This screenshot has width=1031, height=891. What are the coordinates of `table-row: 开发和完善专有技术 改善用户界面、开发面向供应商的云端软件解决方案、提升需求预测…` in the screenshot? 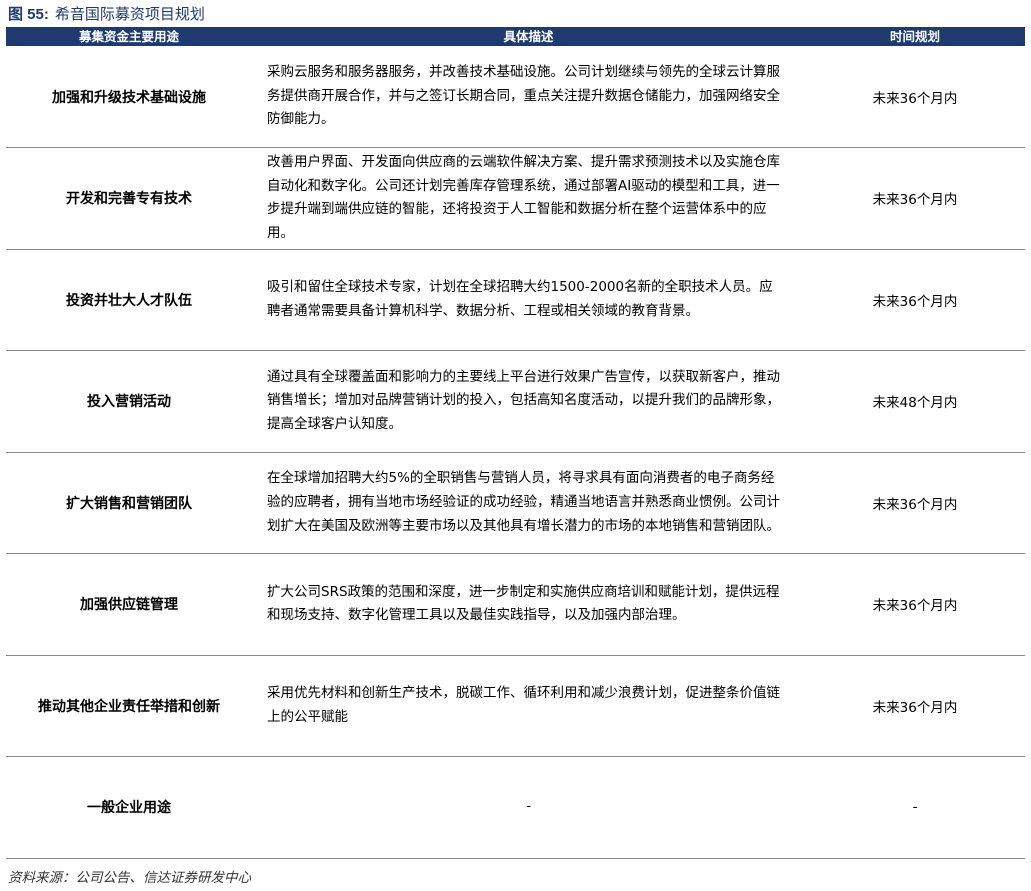 It's located at (515, 198).